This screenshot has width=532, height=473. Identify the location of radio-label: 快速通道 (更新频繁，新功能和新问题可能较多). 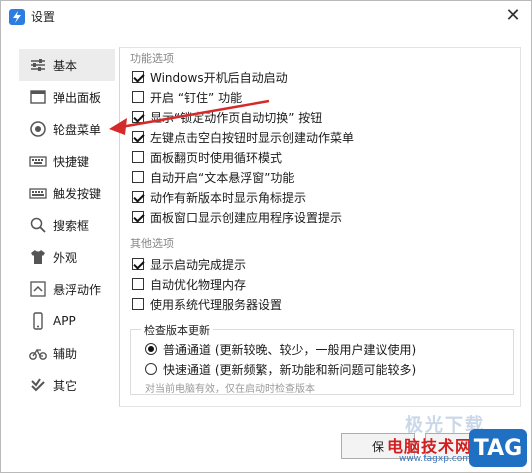
(290, 369).